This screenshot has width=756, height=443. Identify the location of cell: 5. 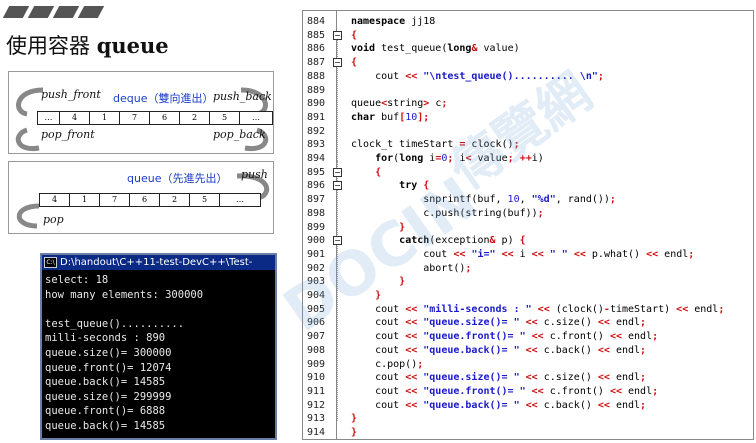
(225, 118).